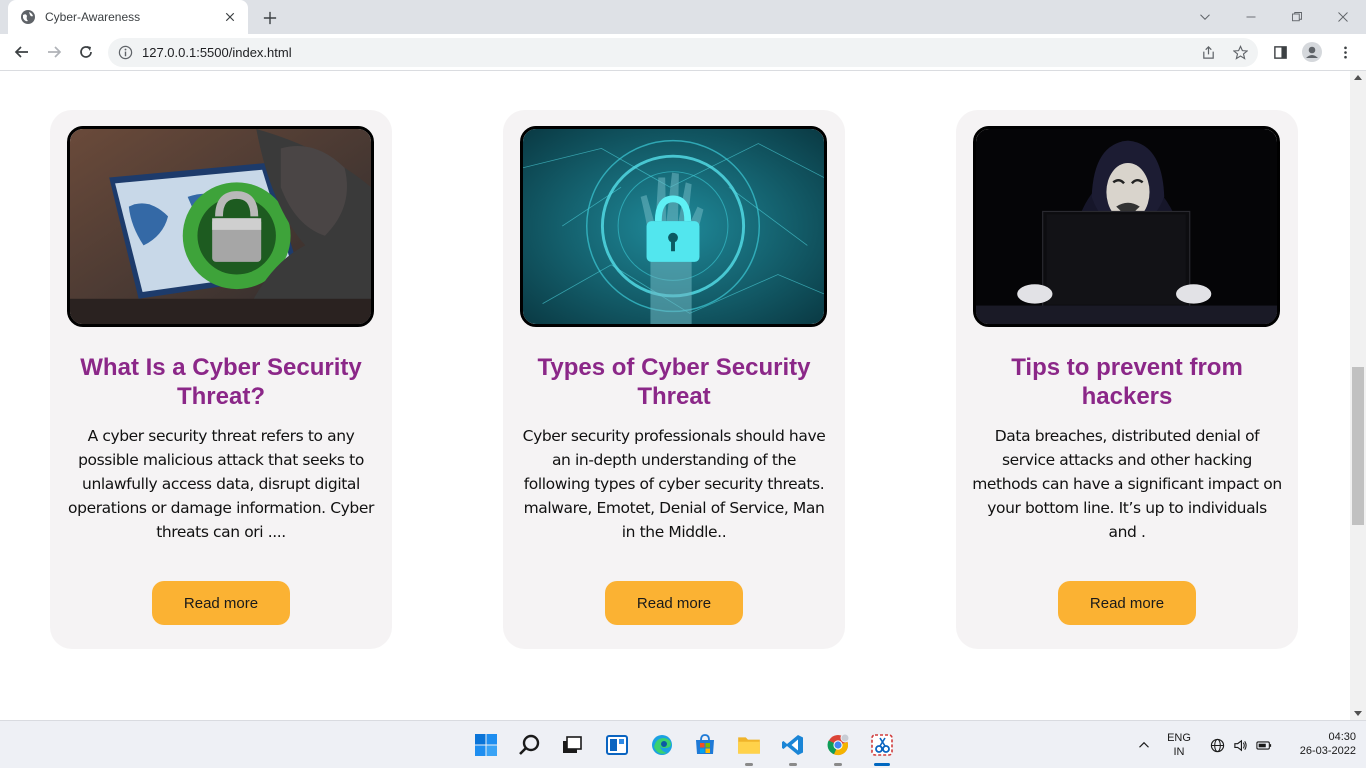 Image resolution: width=1366 pixels, height=768 pixels. What do you see at coordinates (1179, 738) in the screenshot?
I see `language-code: ENG` at bounding box center [1179, 738].